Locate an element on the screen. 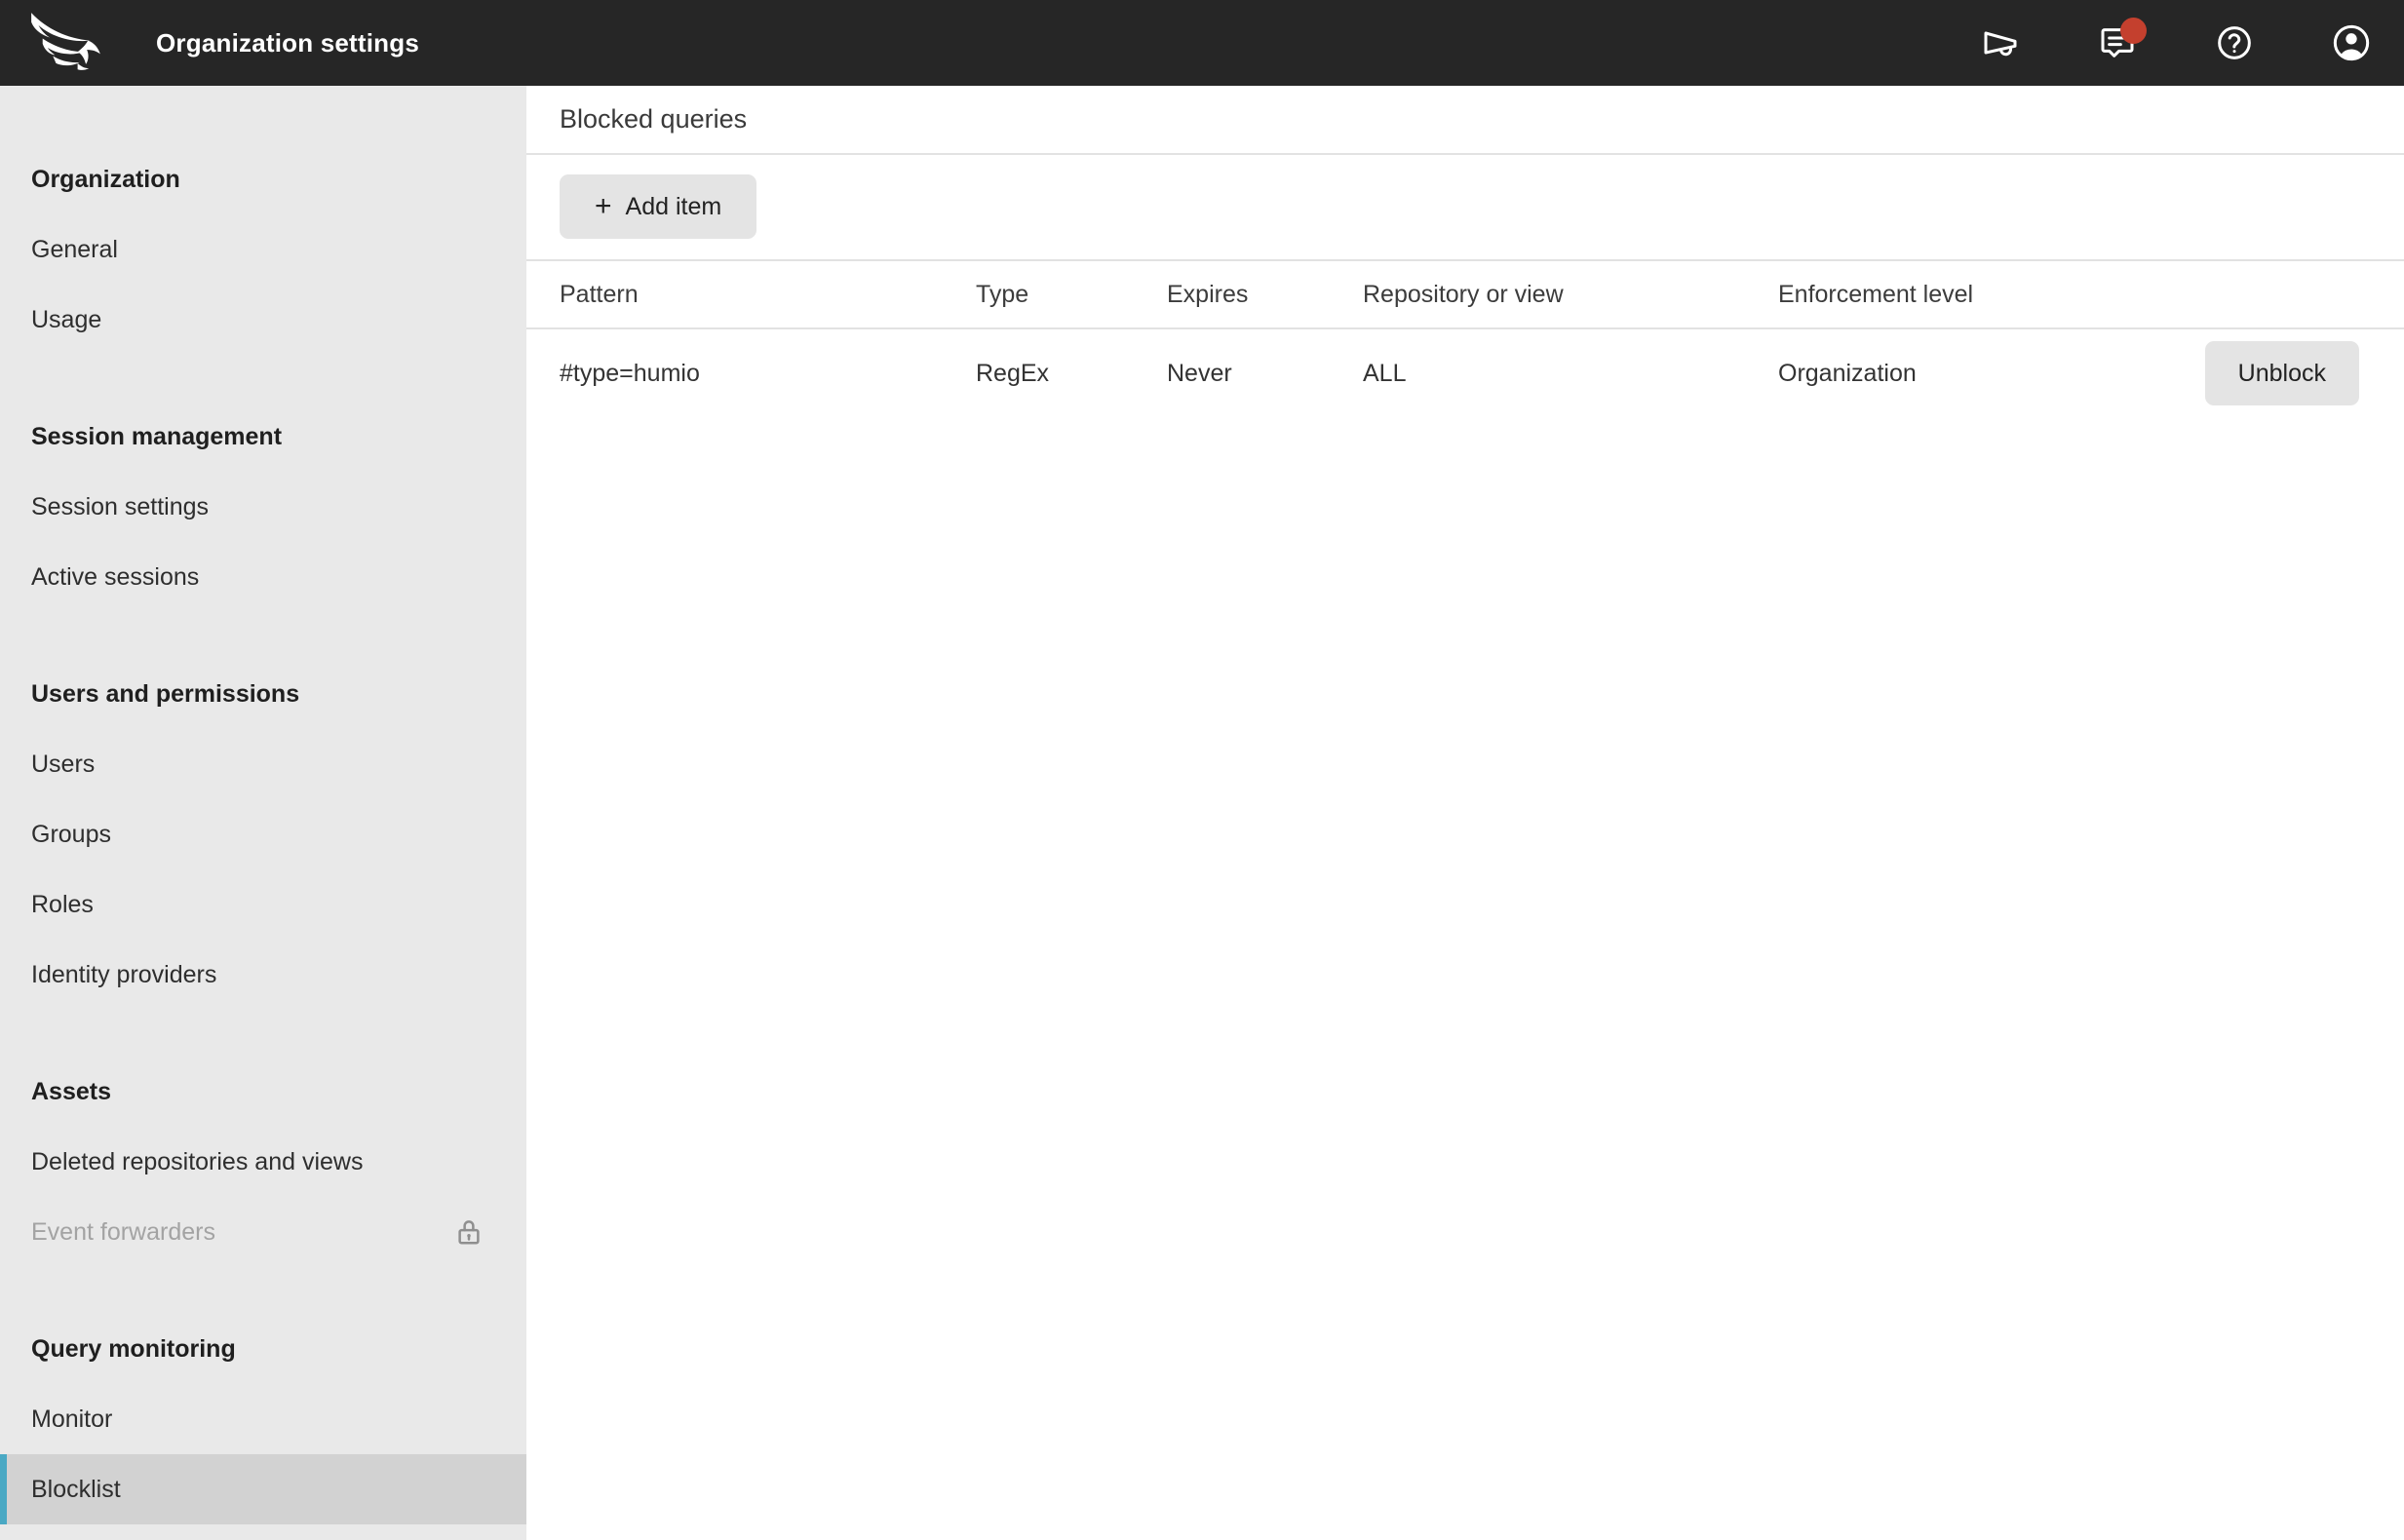 The width and height of the screenshot is (2404, 1540). sidebar-item-roles: Roles is located at coordinates (263, 904).